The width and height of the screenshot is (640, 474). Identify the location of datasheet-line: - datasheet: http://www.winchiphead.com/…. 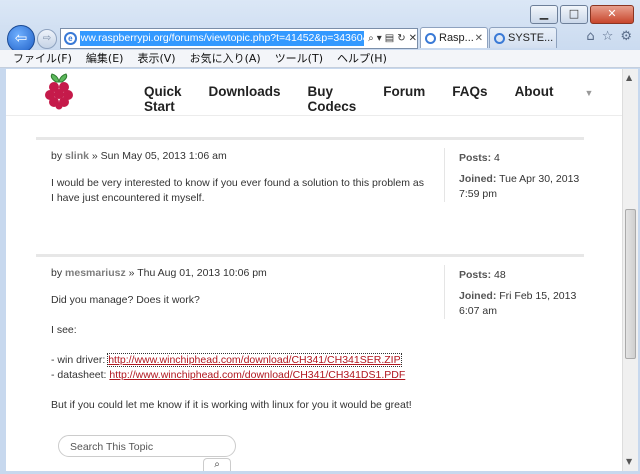
(240, 375).